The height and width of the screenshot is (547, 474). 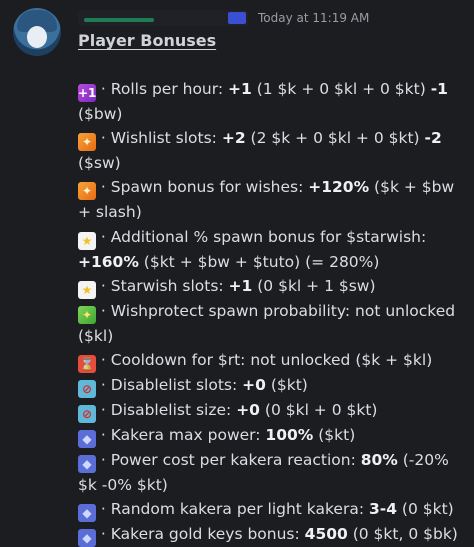 I want to click on bonus-text: · Disablelist slots:, so click(x=169, y=385).